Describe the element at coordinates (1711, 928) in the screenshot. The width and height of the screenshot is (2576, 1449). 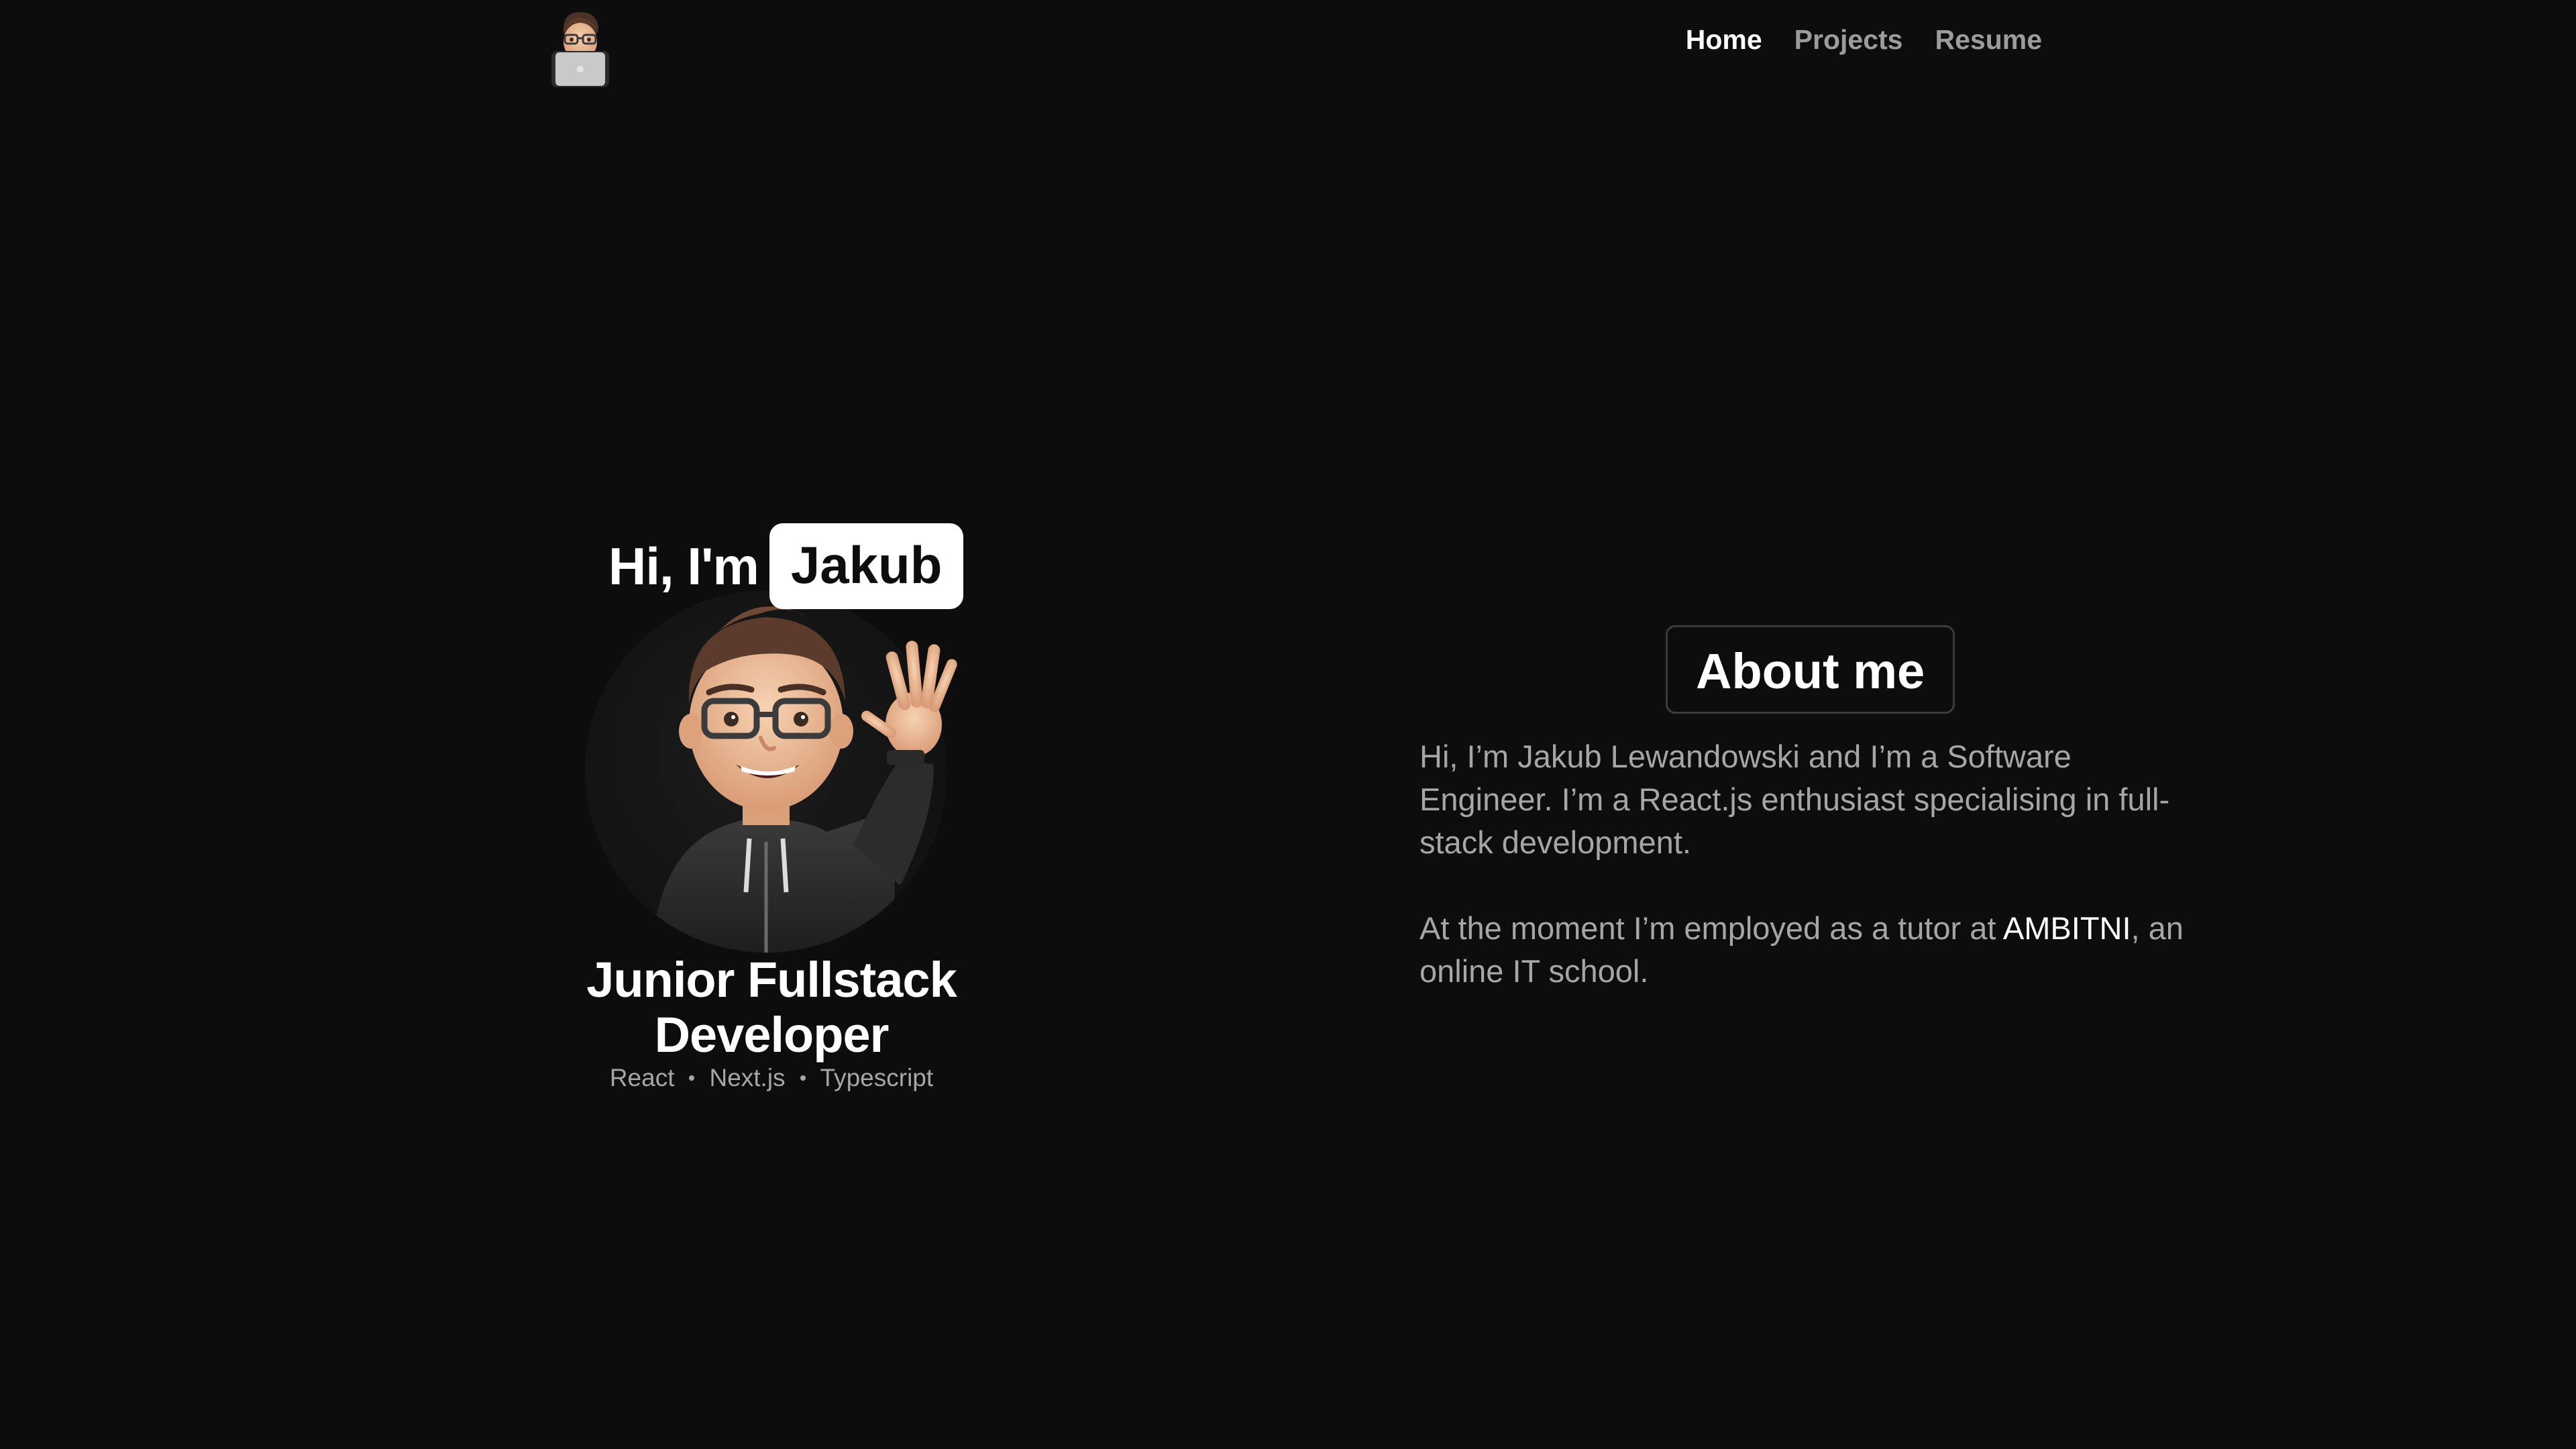
I see `about-paragraph-2-start: At the moment I’m employed as a tutor at` at that location.